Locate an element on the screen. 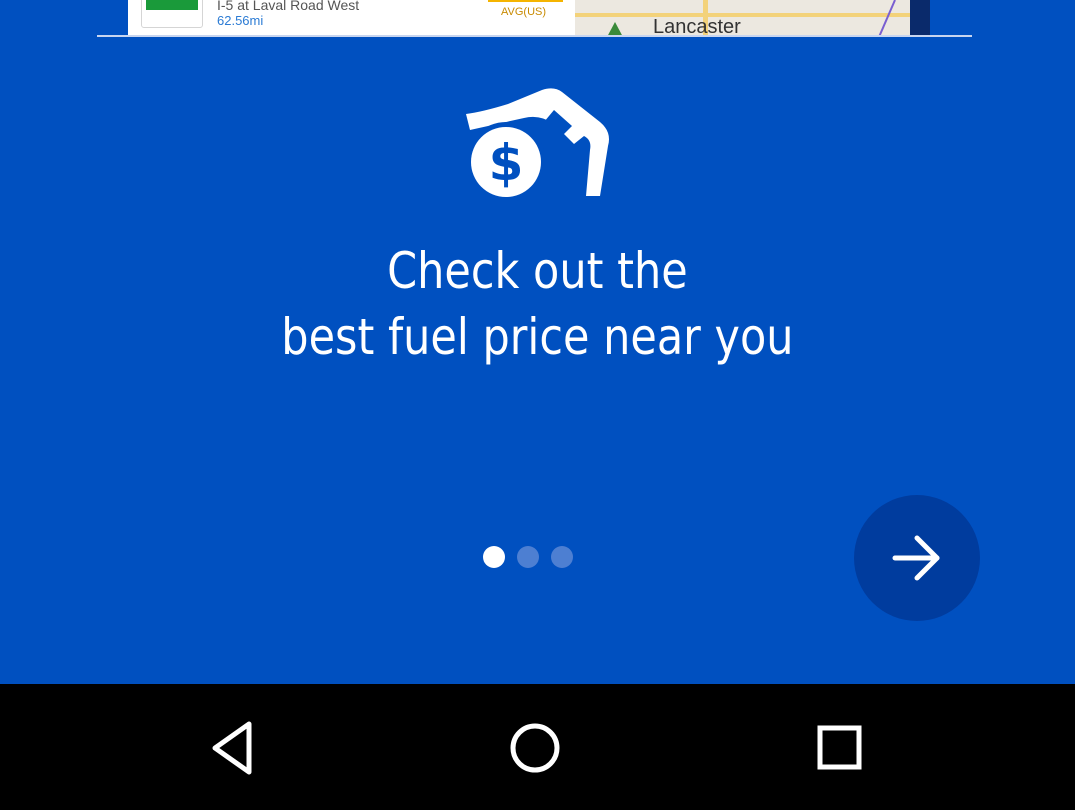 This screenshot has height=810, width=1075. next-button is located at coordinates (917, 558).